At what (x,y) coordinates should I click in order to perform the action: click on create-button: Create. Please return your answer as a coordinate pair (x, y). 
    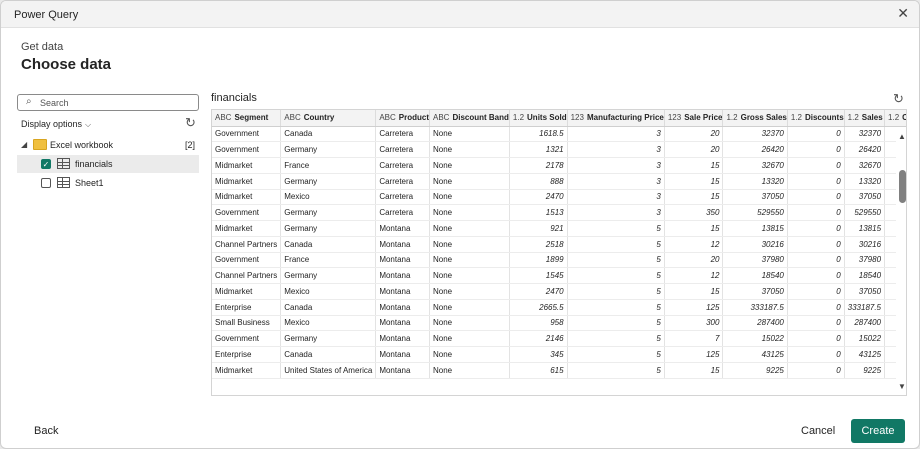
    Looking at the image, I should click on (878, 431).